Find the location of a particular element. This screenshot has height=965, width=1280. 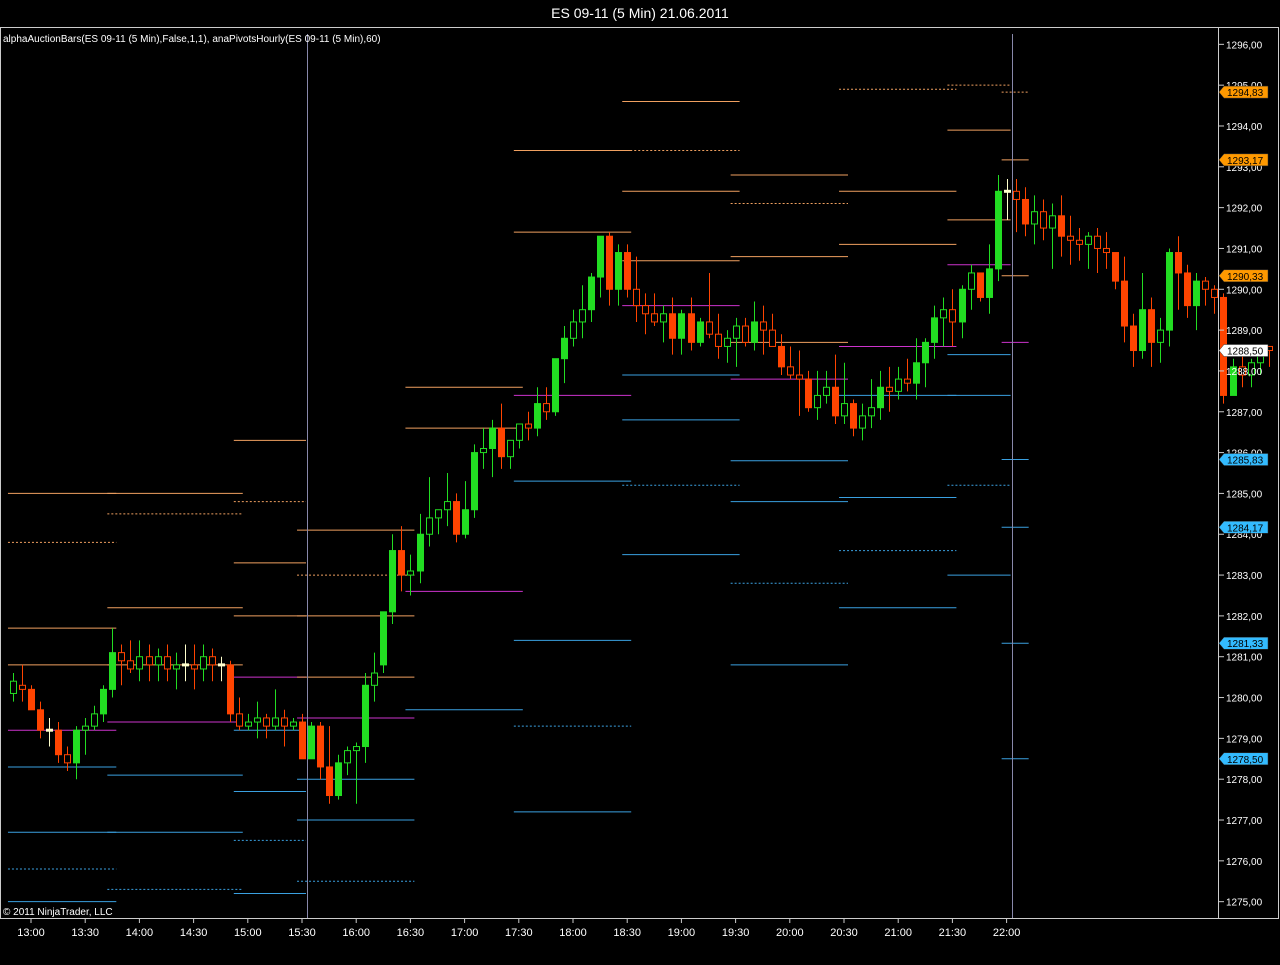

copyright-label: © 2011 NinjaTrader, LLC is located at coordinates (58, 912).